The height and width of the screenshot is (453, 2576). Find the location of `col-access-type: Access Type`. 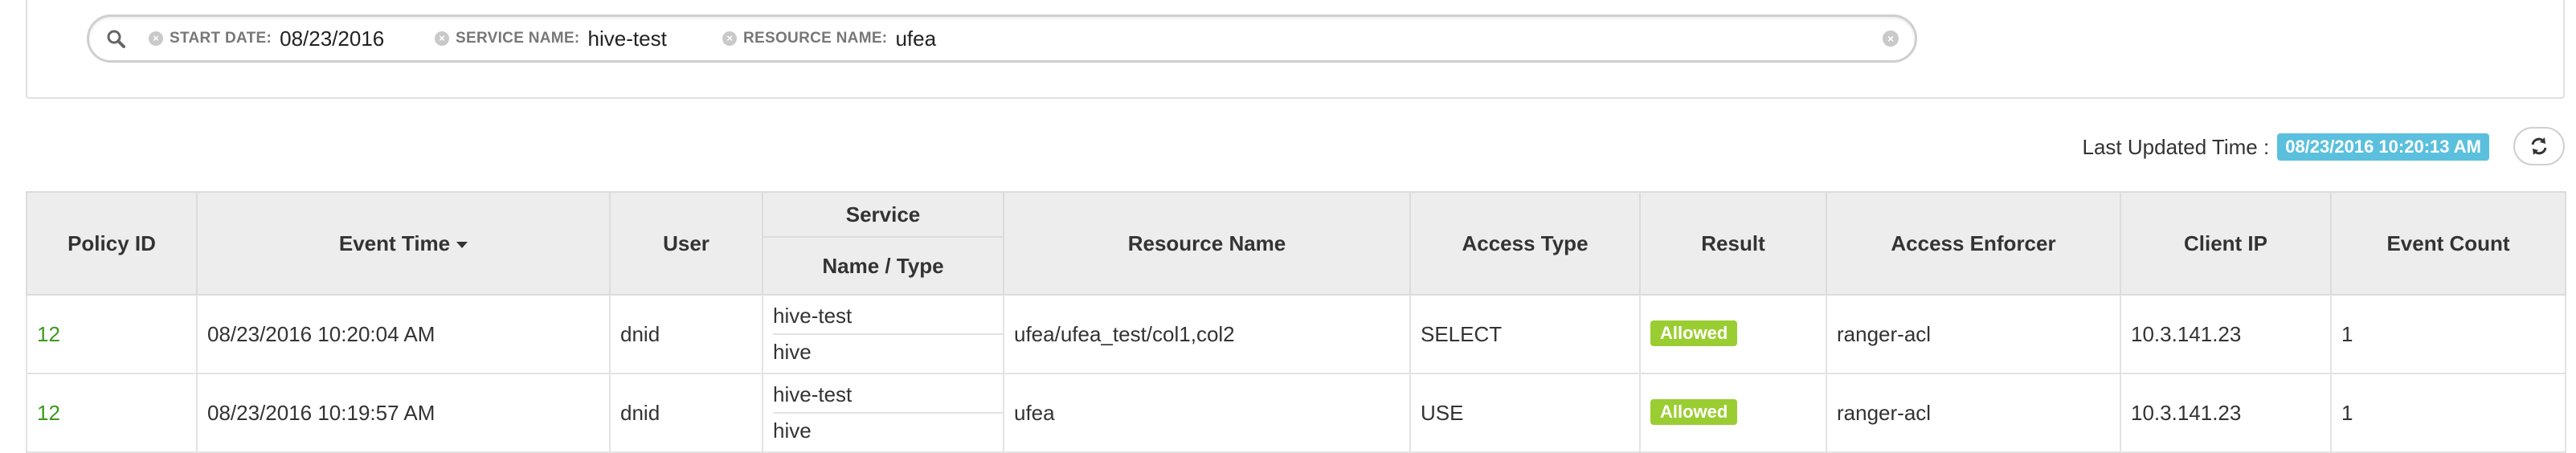

col-access-type: Access Type is located at coordinates (1525, 243).